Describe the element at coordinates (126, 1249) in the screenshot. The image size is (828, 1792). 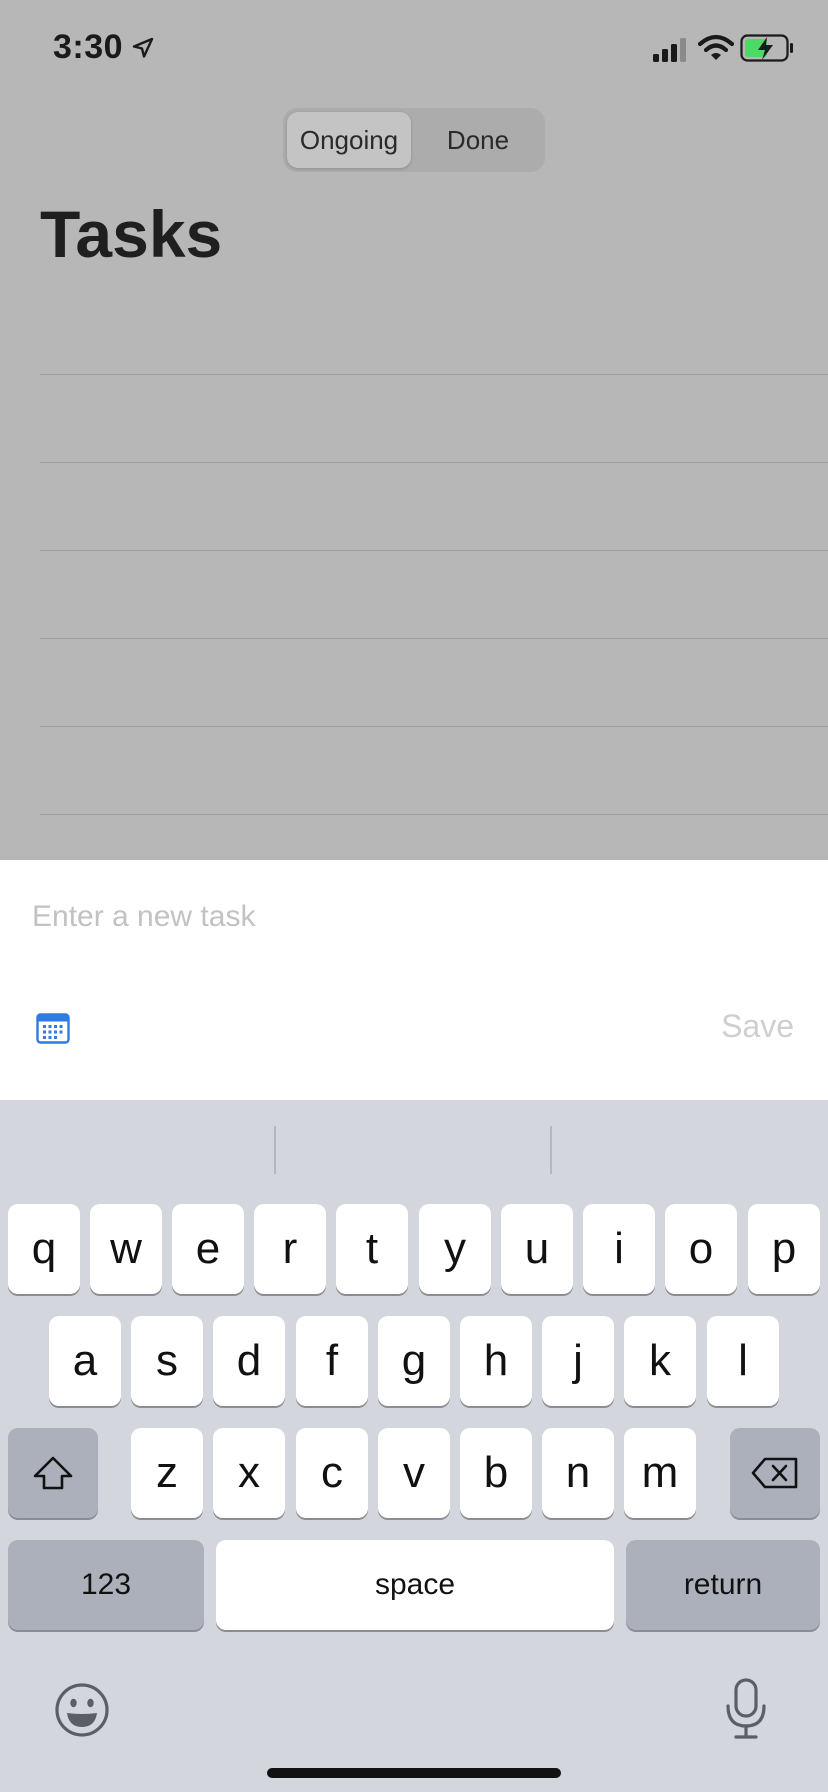
I see `key-w: w` at that location.